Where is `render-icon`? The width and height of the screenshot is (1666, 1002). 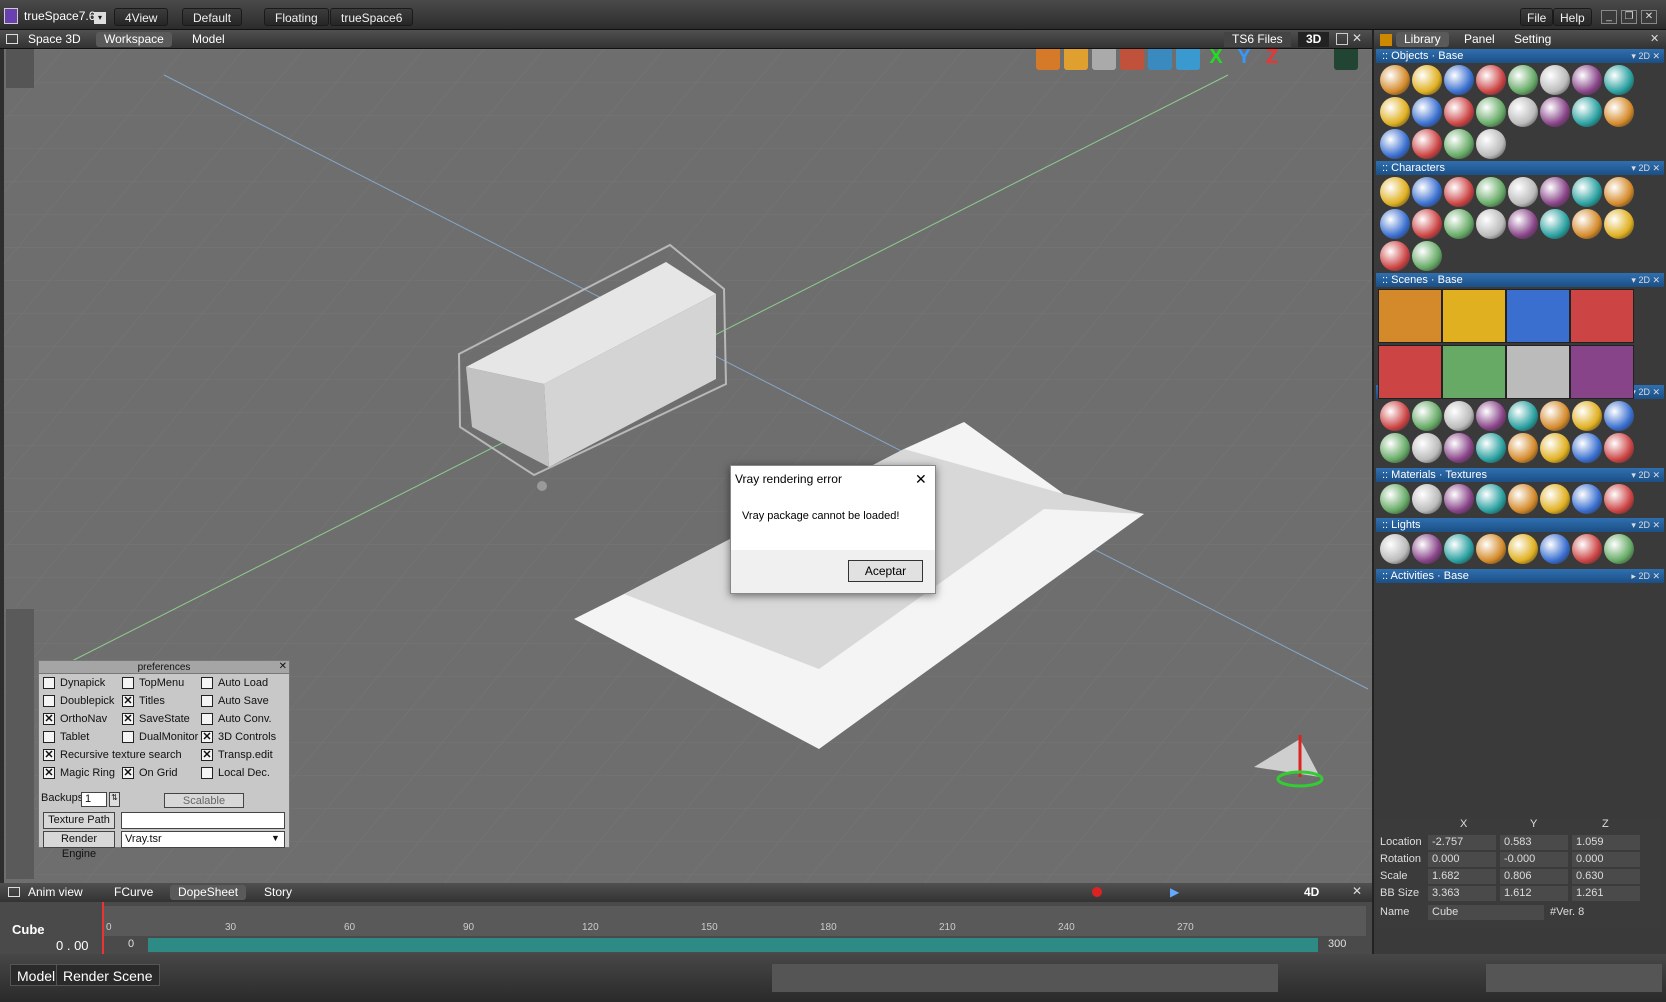
render-icon is located at coordinates (1160, 59).